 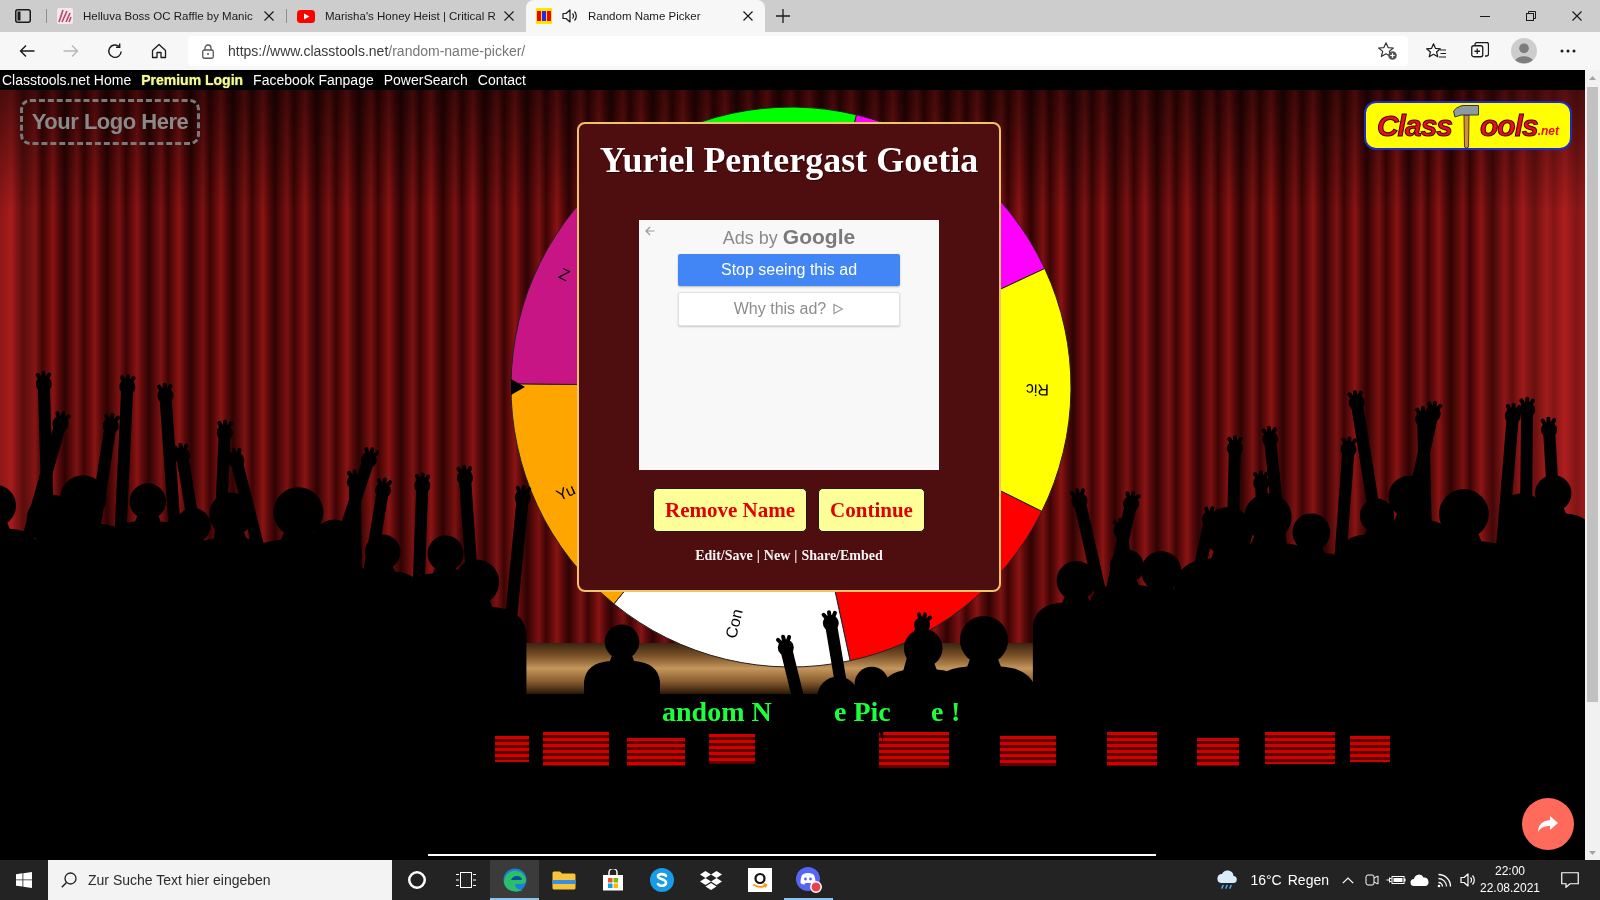 I want to click on cloud-icon, so click(x=1420, y=880).